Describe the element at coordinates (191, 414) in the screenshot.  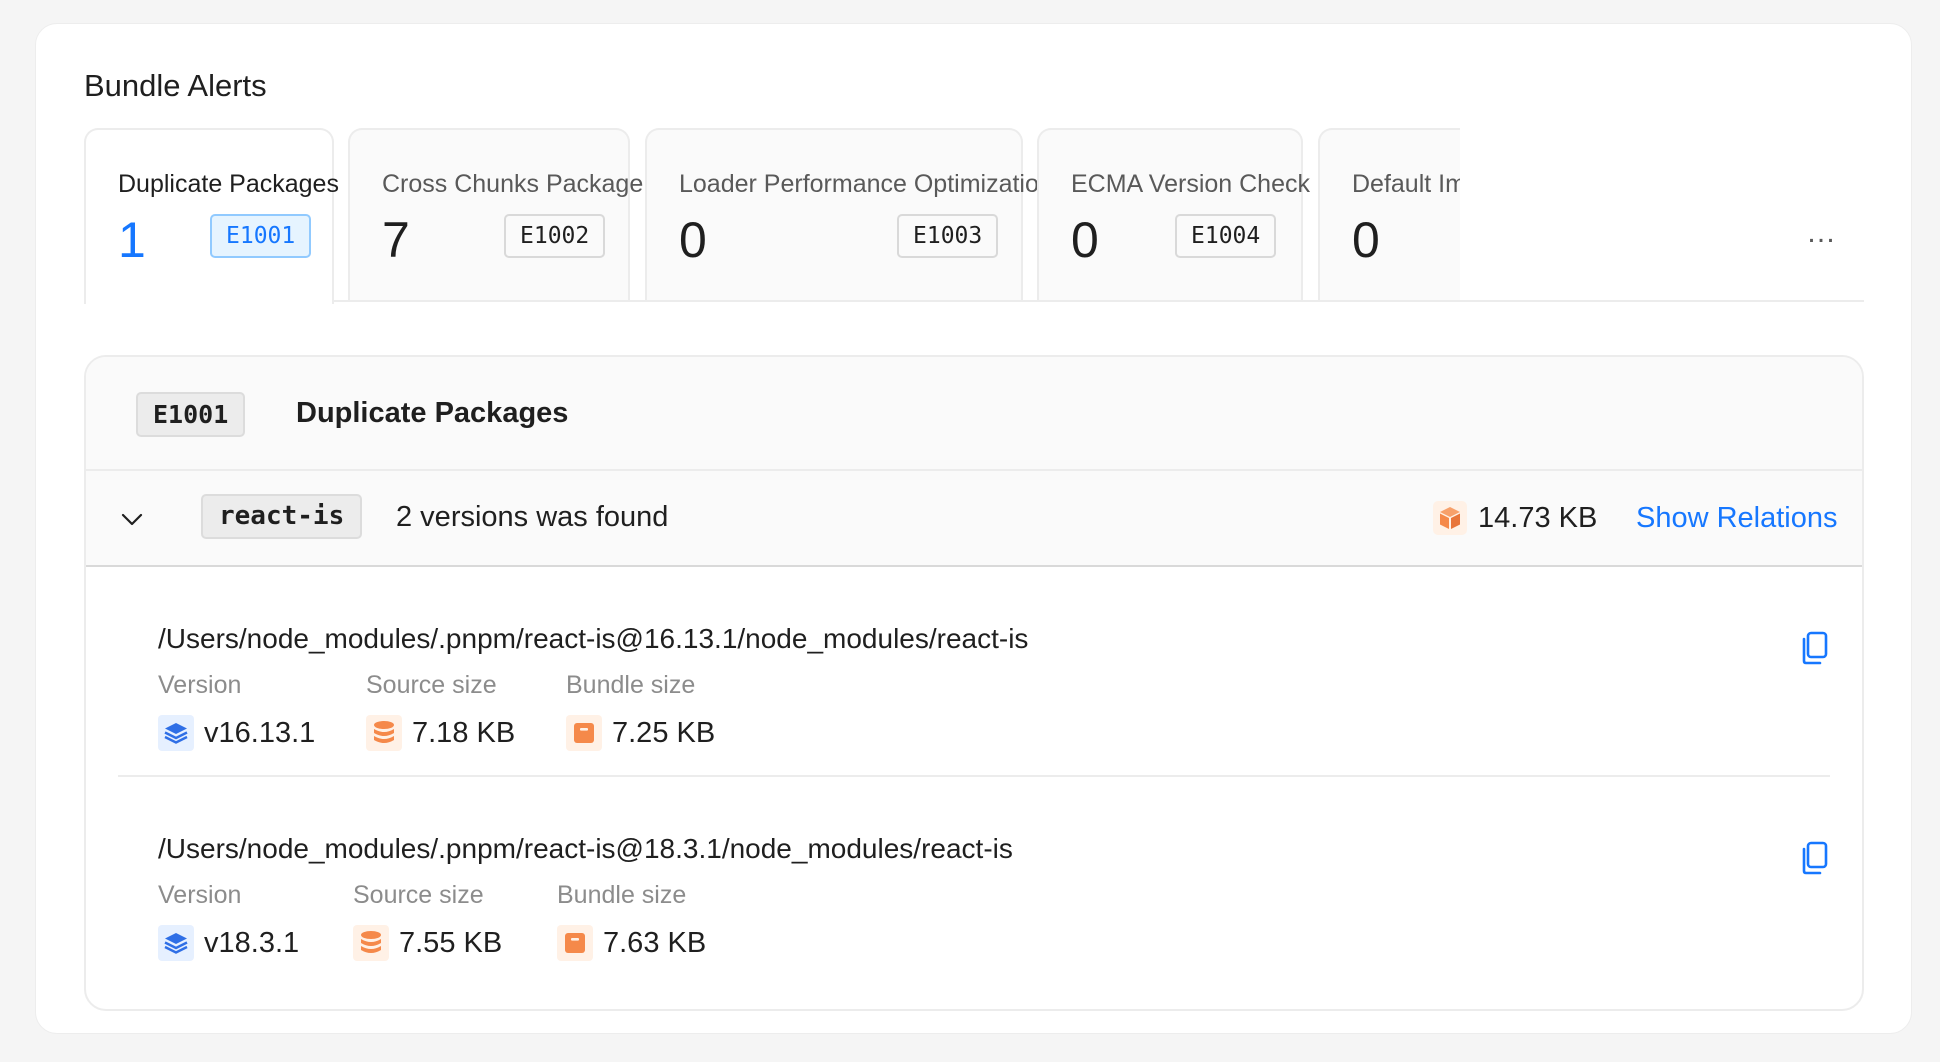
I see `panel-code-badge: E1001` at that location.